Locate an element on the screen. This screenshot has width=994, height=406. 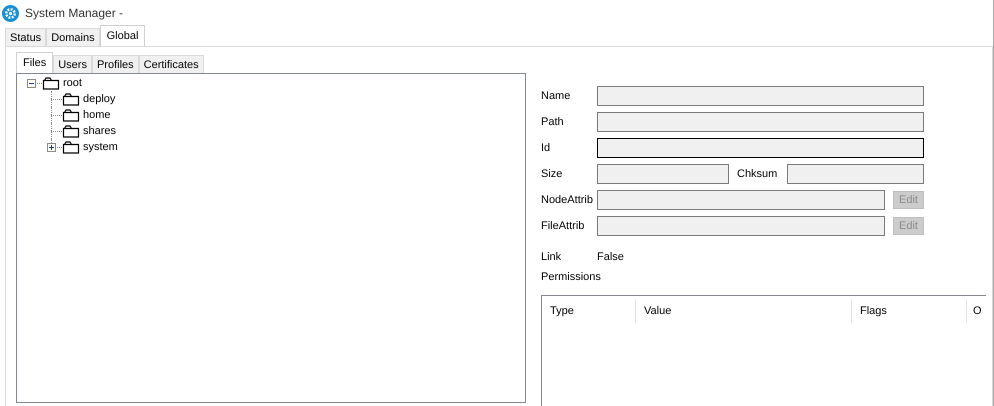
tree-item: deploy is located at coordinates (99, 99).